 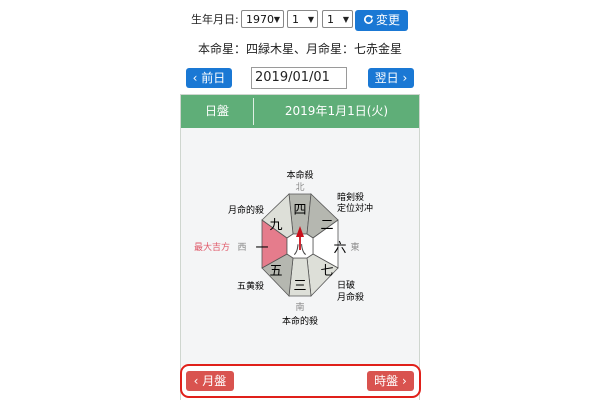 I want to click on cell-southeast-number: 七, so click(x=326, y=271).